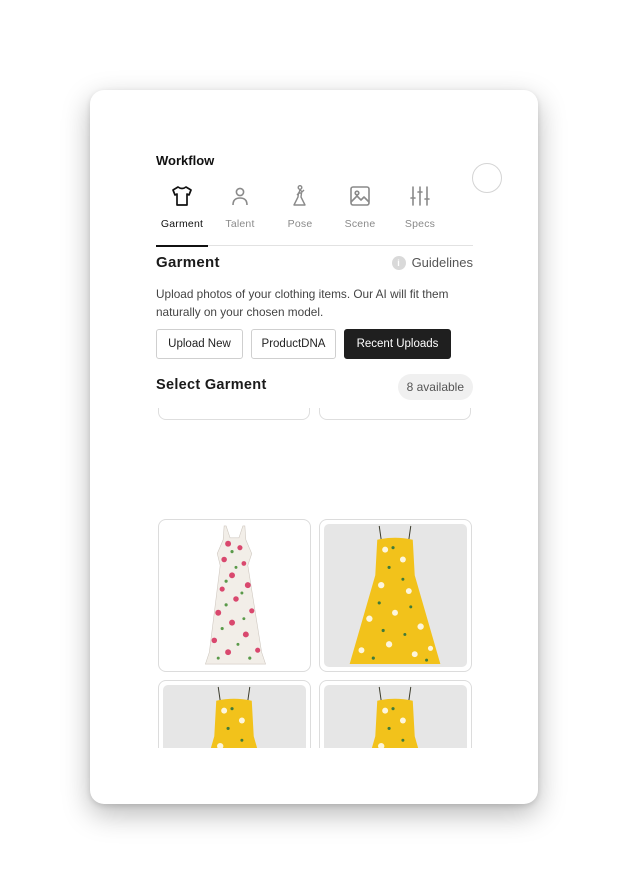 The image size is (628, 895). What do you see at coordinates (185, 160) in the screenshot?
I see `workflow-title: Workflow` at bounding box center [185, 160].